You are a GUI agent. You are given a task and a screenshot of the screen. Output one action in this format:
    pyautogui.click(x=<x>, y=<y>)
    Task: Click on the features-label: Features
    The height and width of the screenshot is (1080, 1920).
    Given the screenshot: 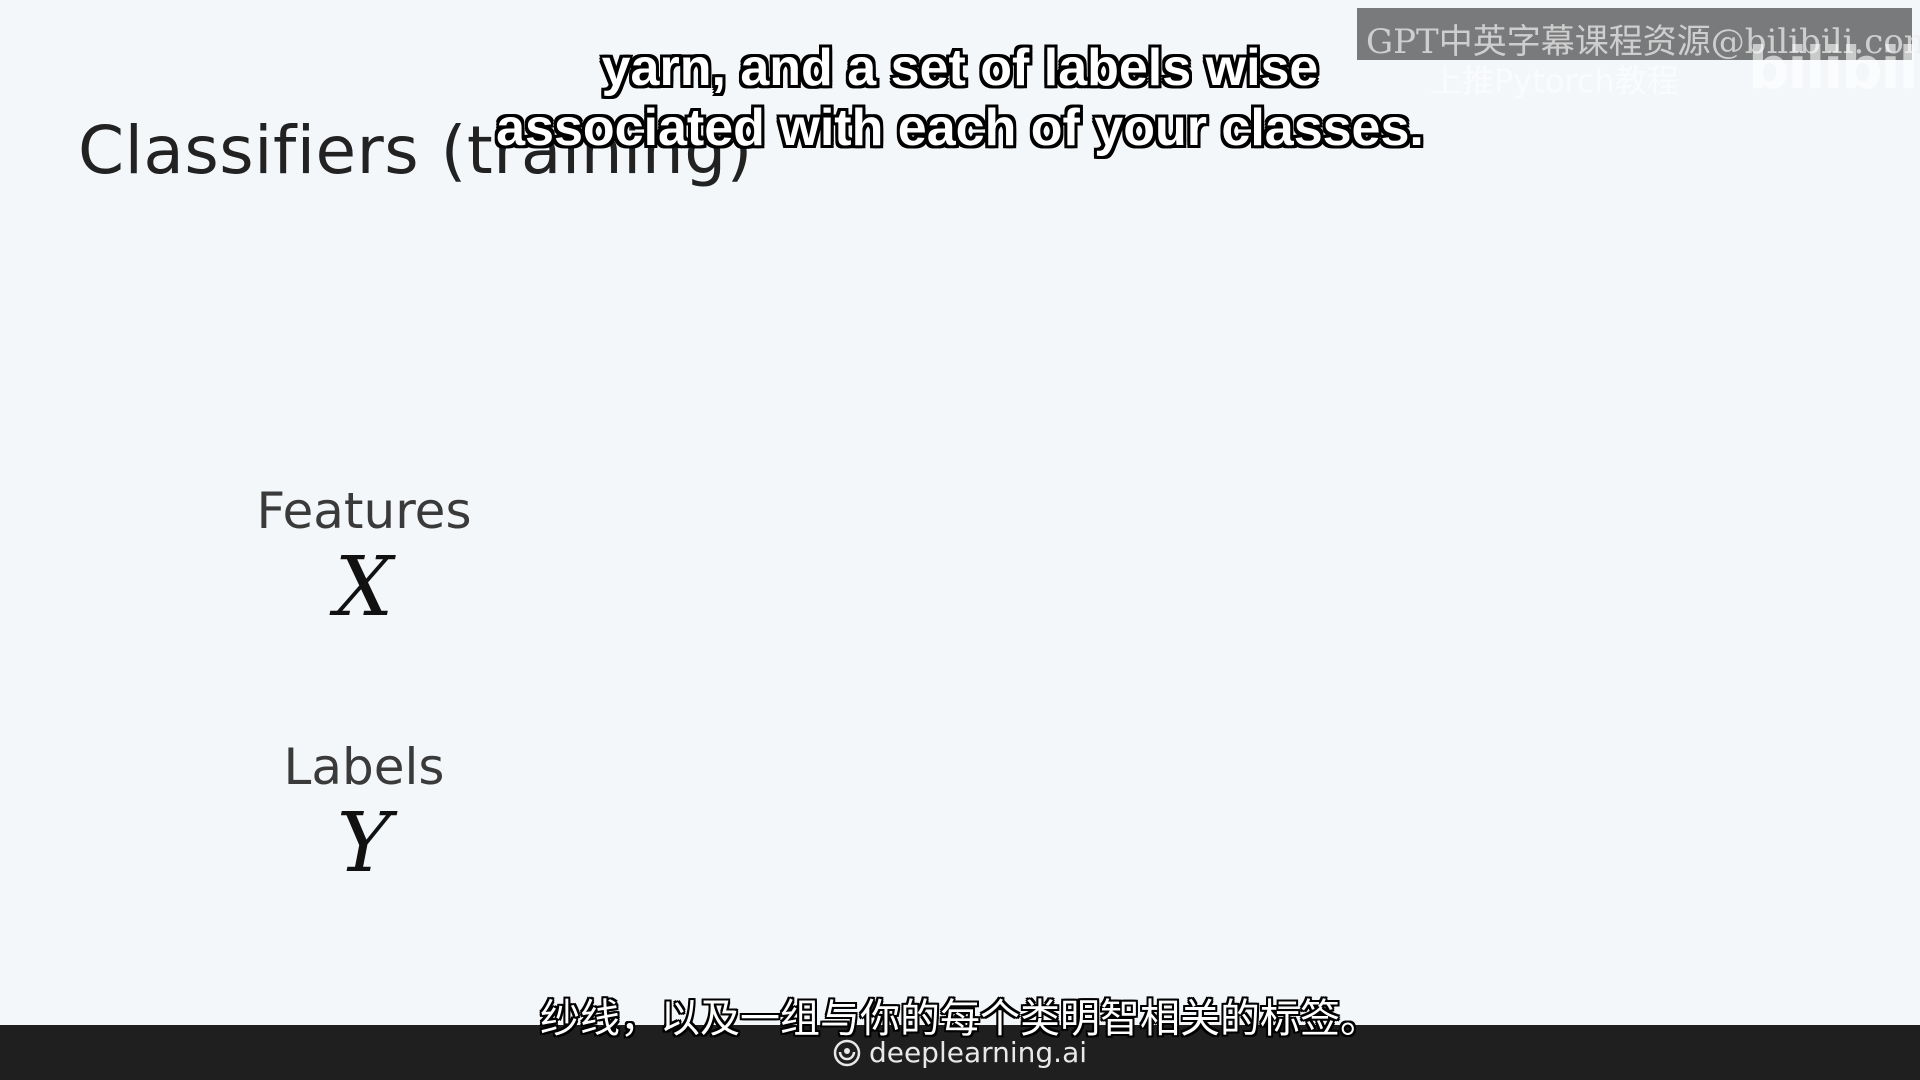 What is the action you would take?
    pyautogui.click(x=364, y=511)
    